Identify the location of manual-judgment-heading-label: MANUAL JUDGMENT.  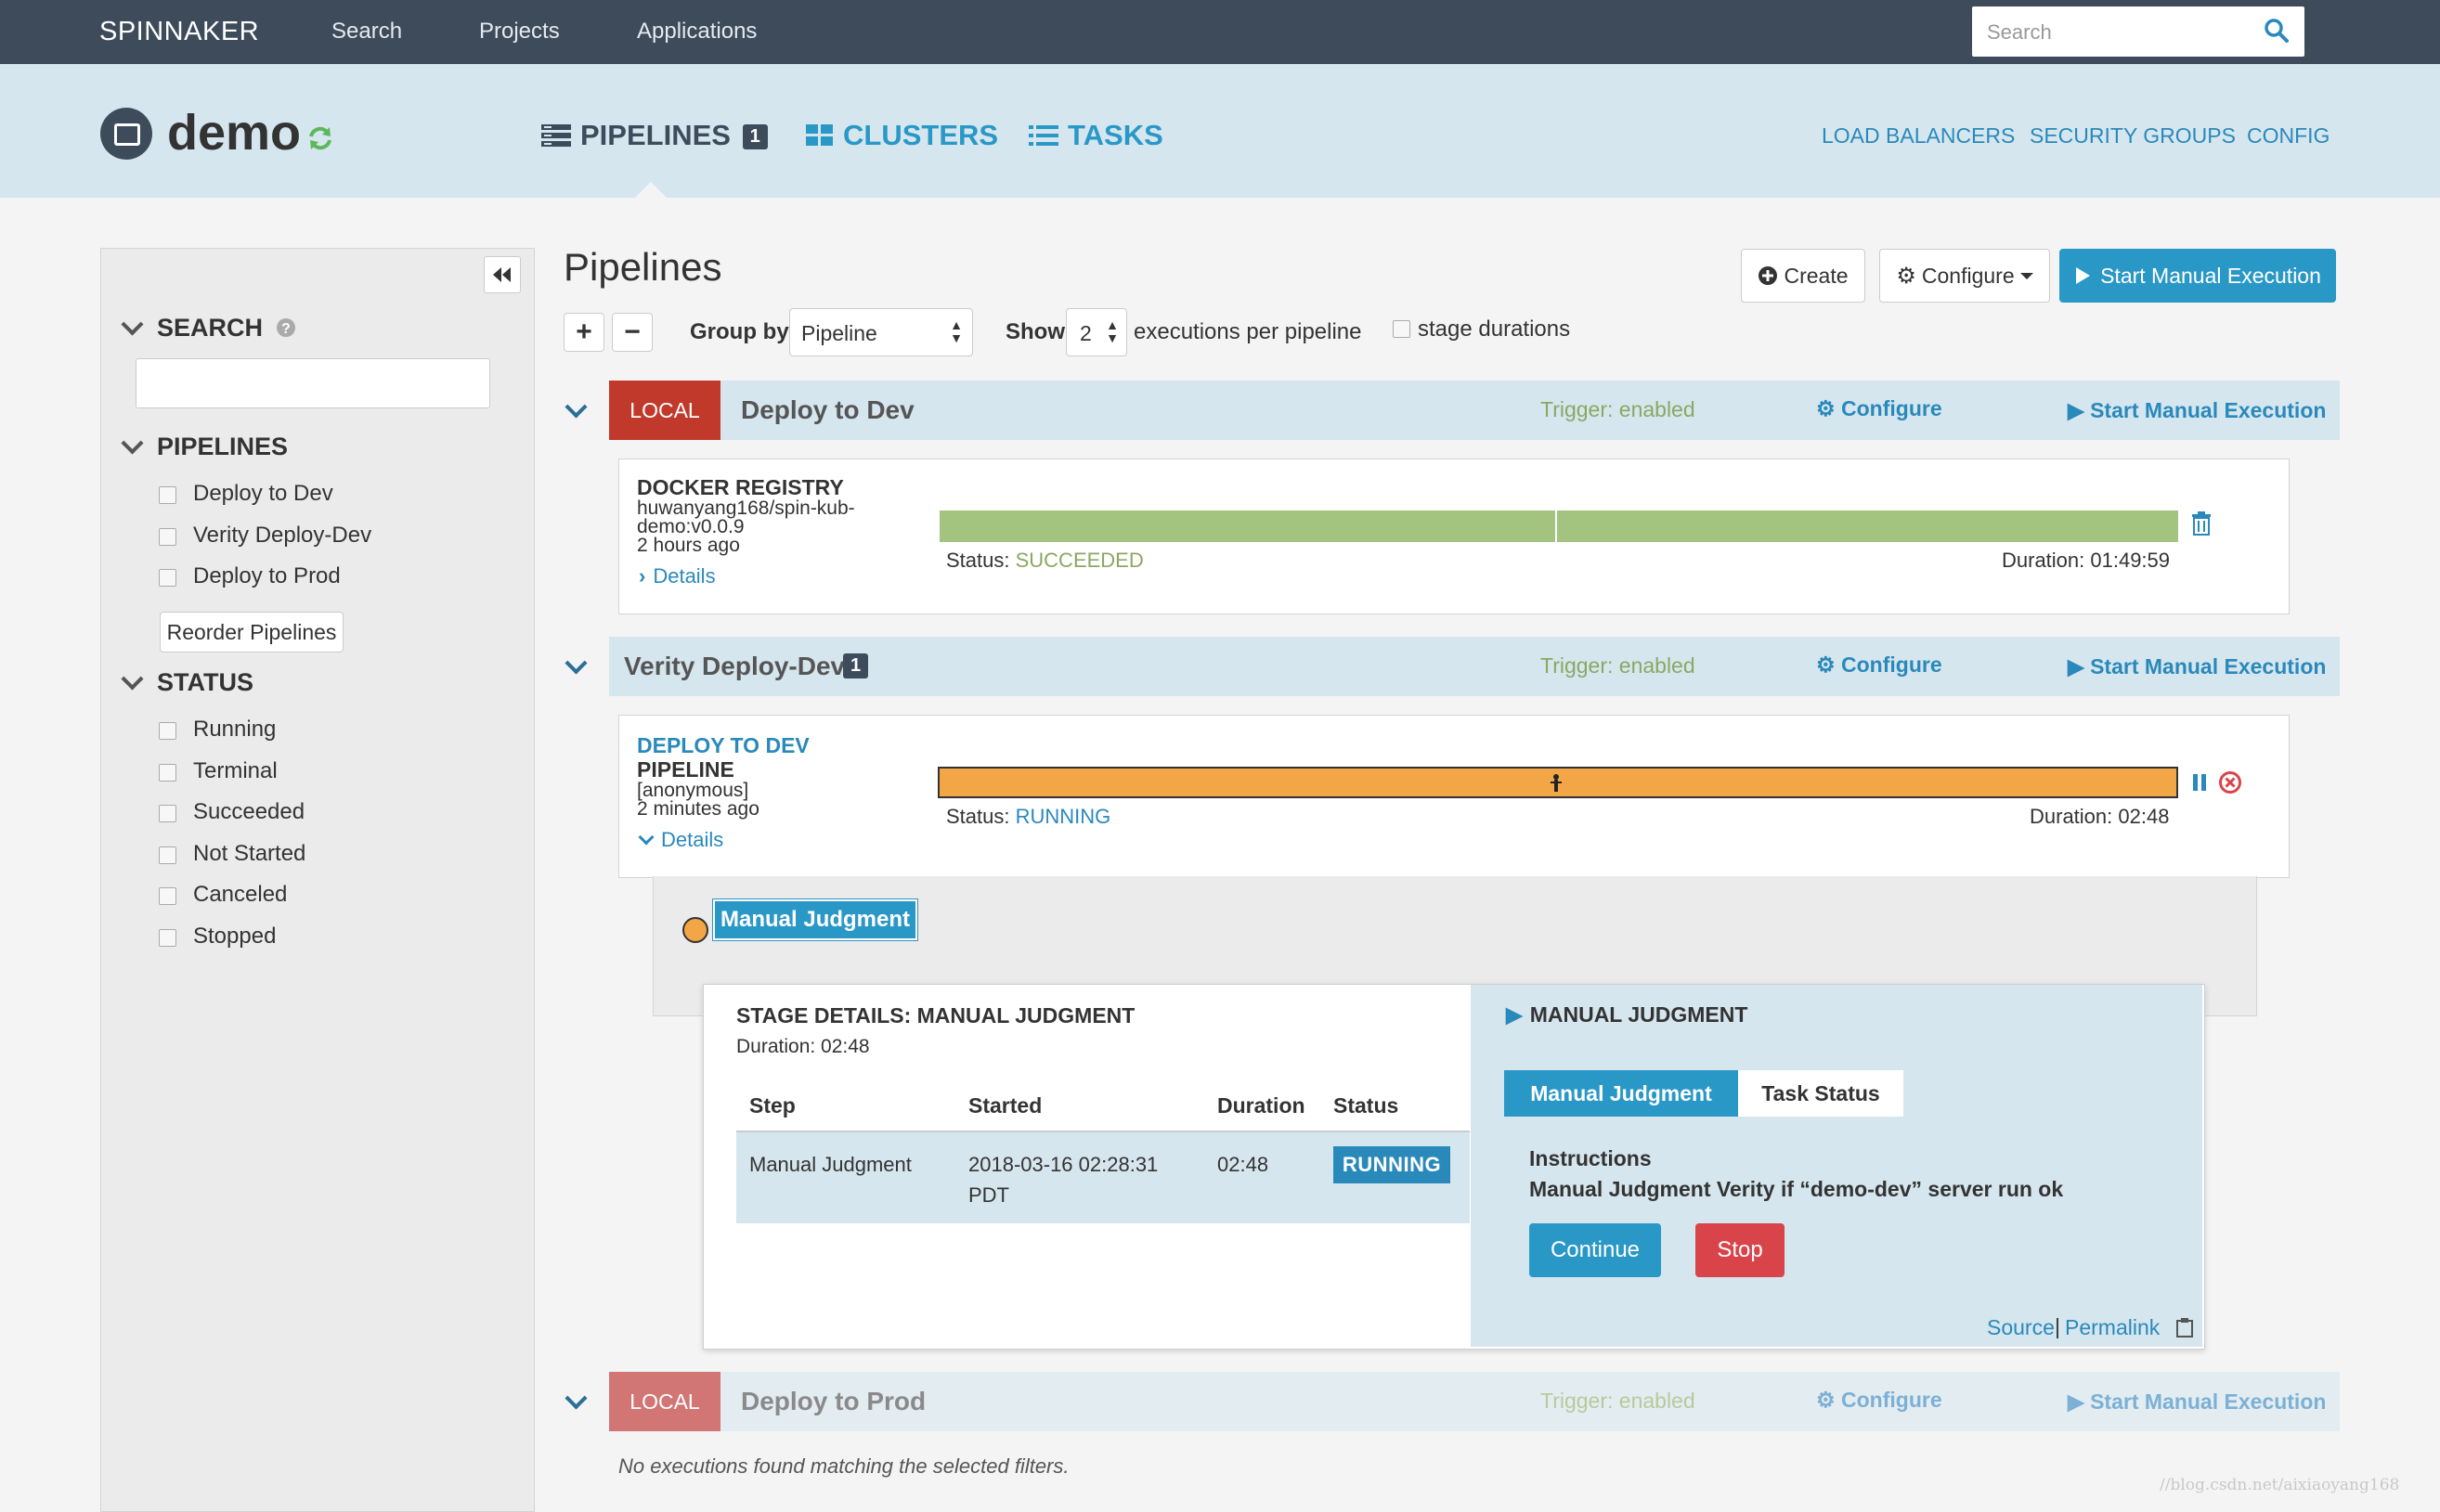
(1638, 1014).